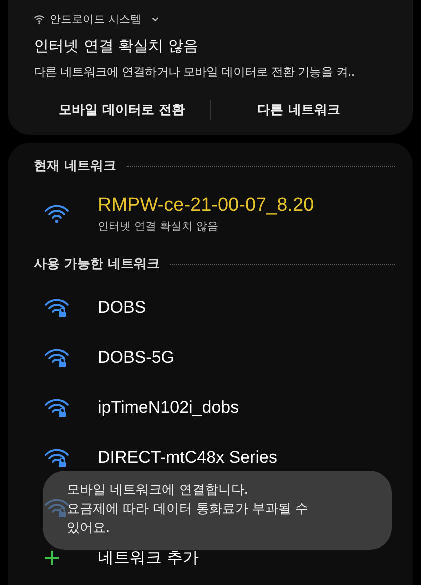  I want to click on add-network-label: 네트워크 추가, so click(149, 558).